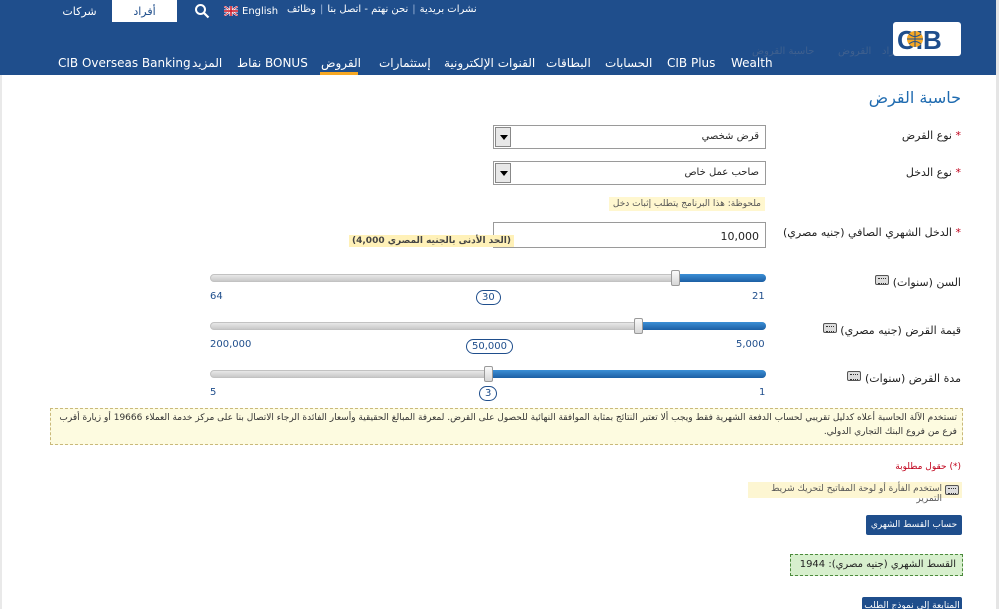 This screenshot has width=999, height=609. Describe the element at coordinates (914, 525) in the screenshot. I see `calculate-button: حساب القسط الشهري` at that location.